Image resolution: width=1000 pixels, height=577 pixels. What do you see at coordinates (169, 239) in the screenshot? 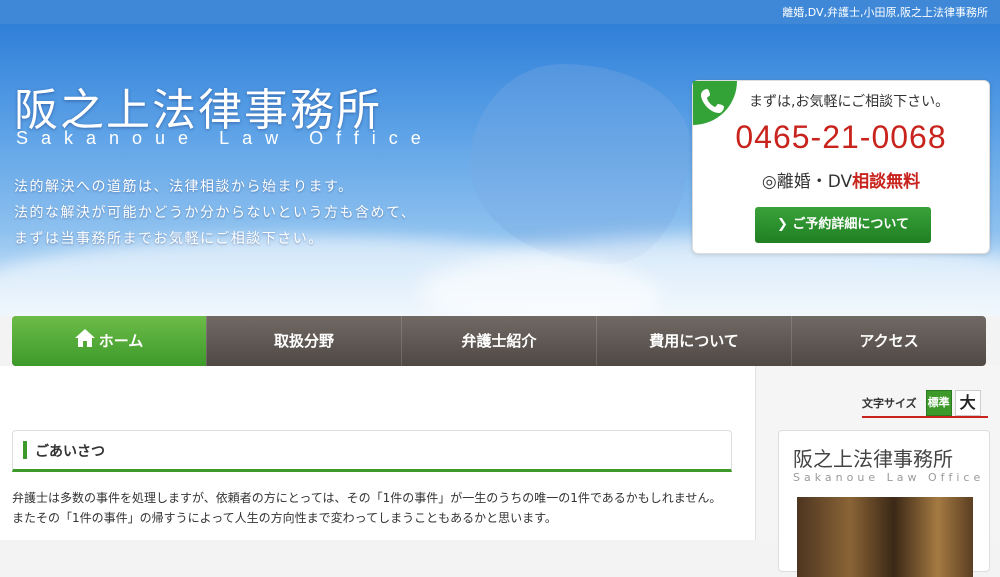
I see `hero-lead-line: まずは当事務所までお気軽にご相談下さい。` at bounding box center [169, 239].